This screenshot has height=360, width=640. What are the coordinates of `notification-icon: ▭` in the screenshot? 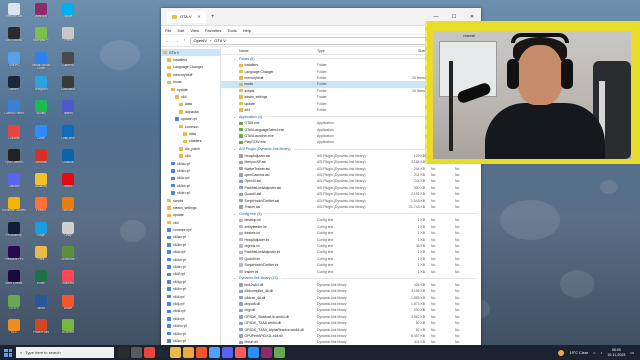 It's located at (632, 352).